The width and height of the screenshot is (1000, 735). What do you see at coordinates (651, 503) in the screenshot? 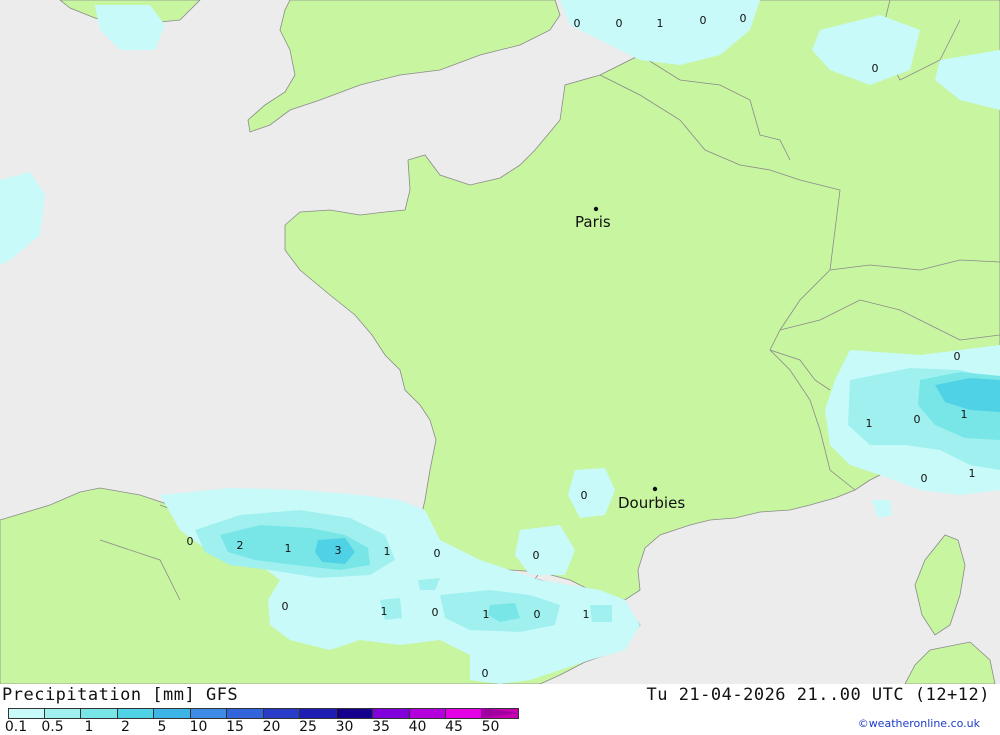
I see `city-label-dourbies: Dourbies` at bounding box center [651, 503].